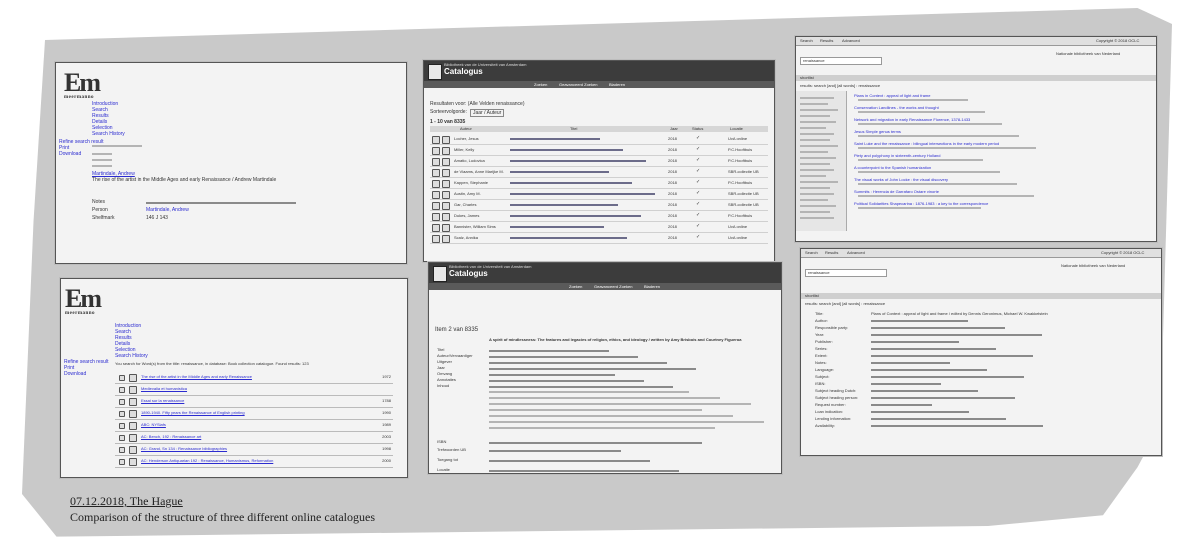  Describe the element at coordinates (164, 388) in the screenshot. I see `result-title-link: Medievalia et humanistica` at that location.